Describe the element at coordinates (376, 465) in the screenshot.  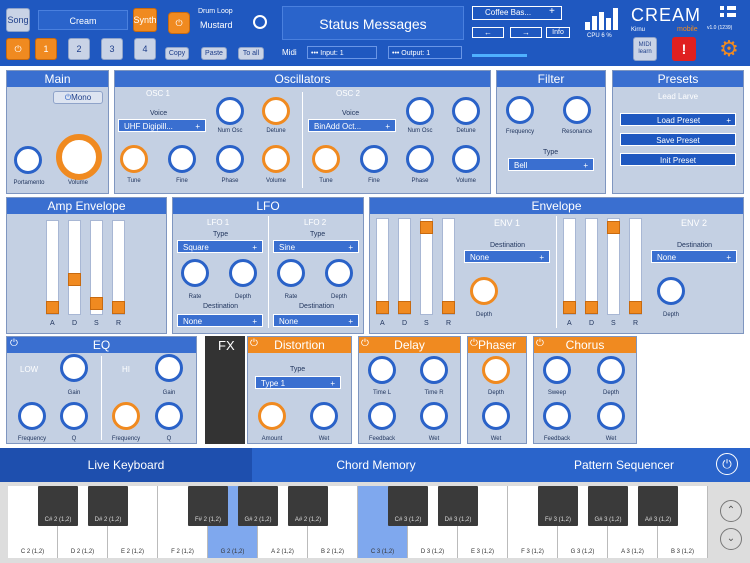
I see `tab-chord-memory: Chord Memory` at that location.